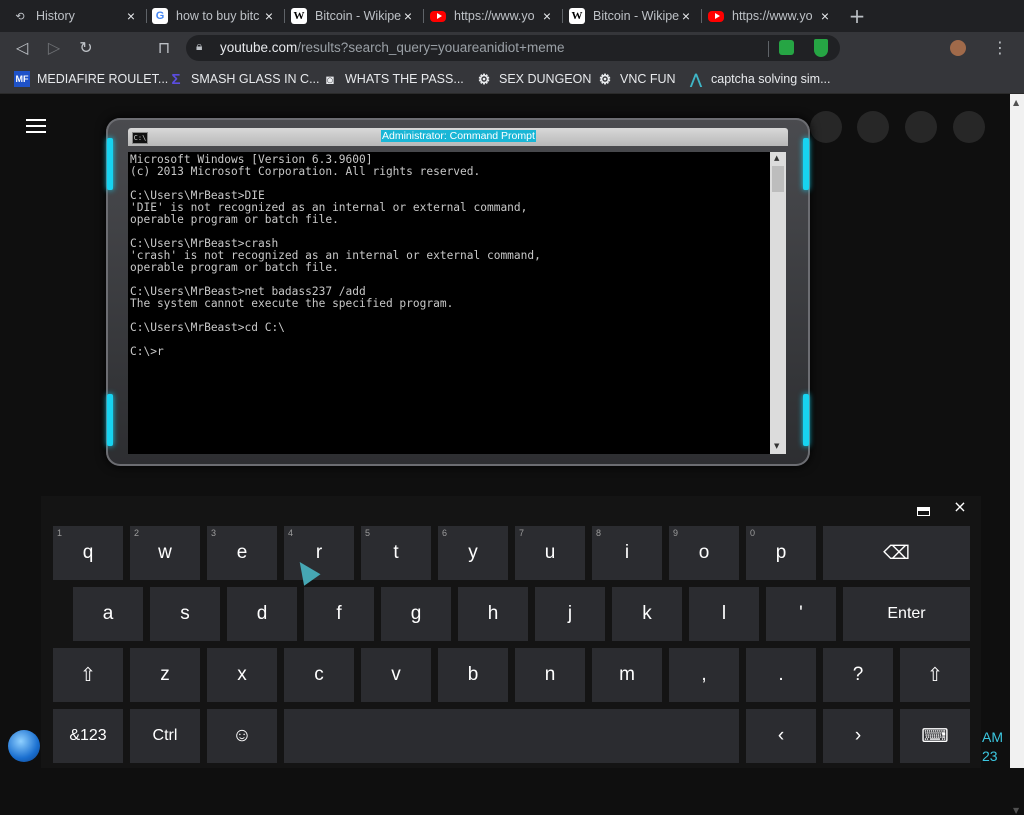 This screenshot has height=815, width=1024. I want to click on key-label: w, so click(165, 552).